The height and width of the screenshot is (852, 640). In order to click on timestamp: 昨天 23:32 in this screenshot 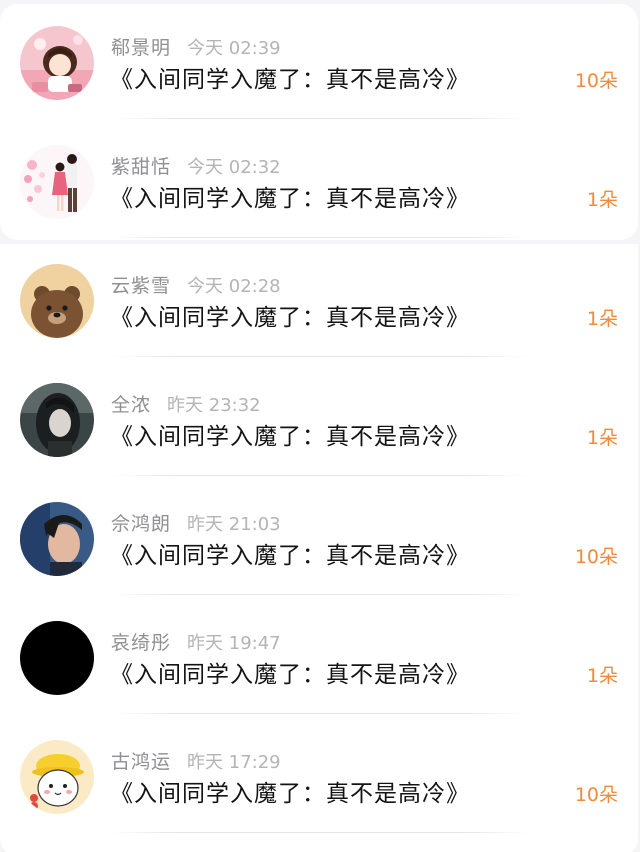, I will do `click(214, 405)`.